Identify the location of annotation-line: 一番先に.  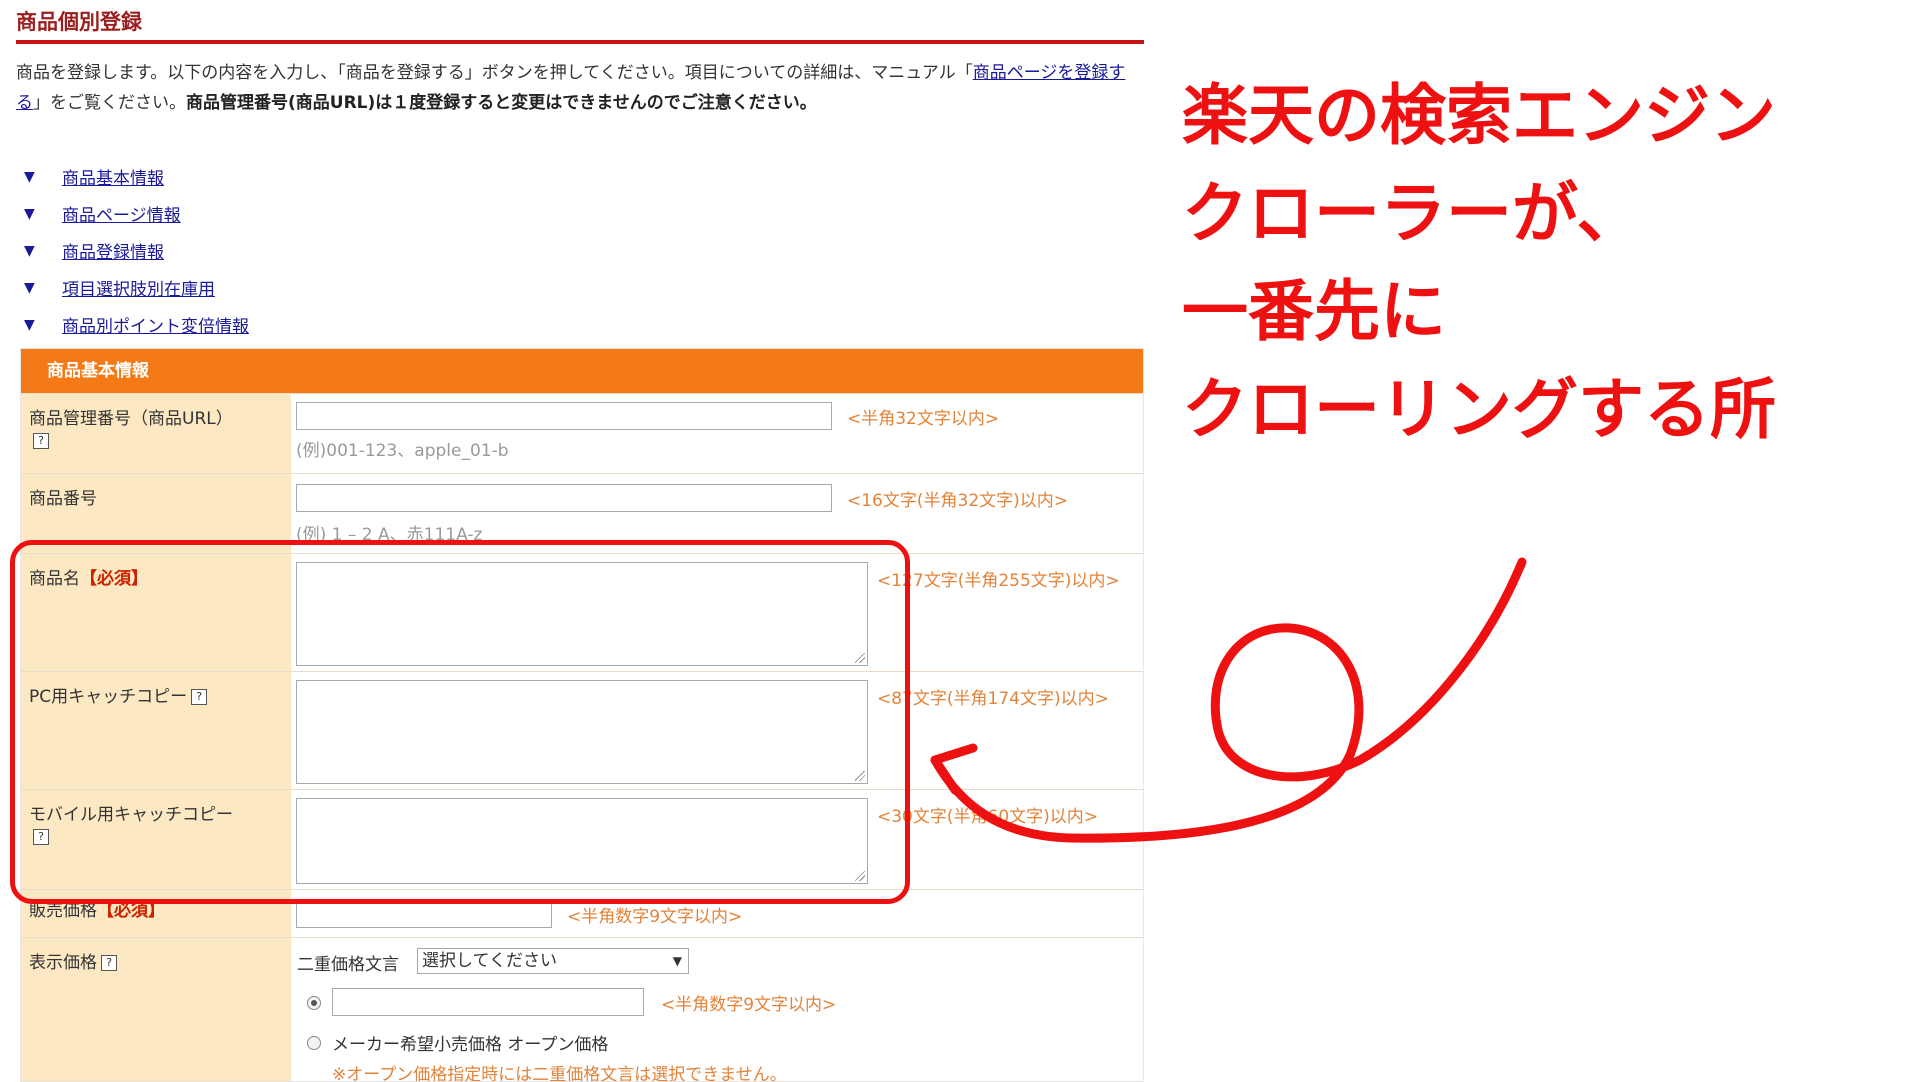
(1314, 311).